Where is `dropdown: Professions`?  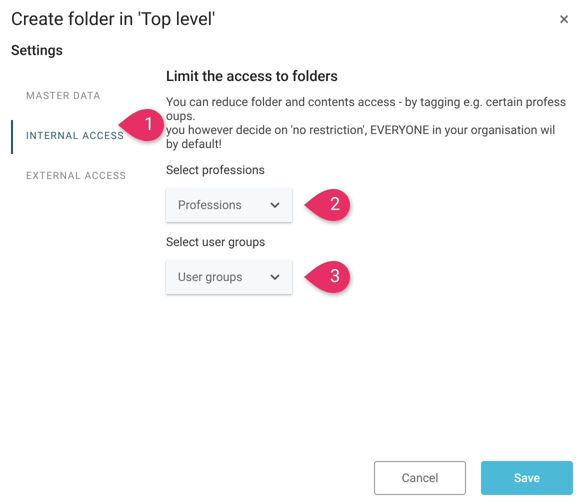 dropdown: Professions is located at coordinates (229, 205).